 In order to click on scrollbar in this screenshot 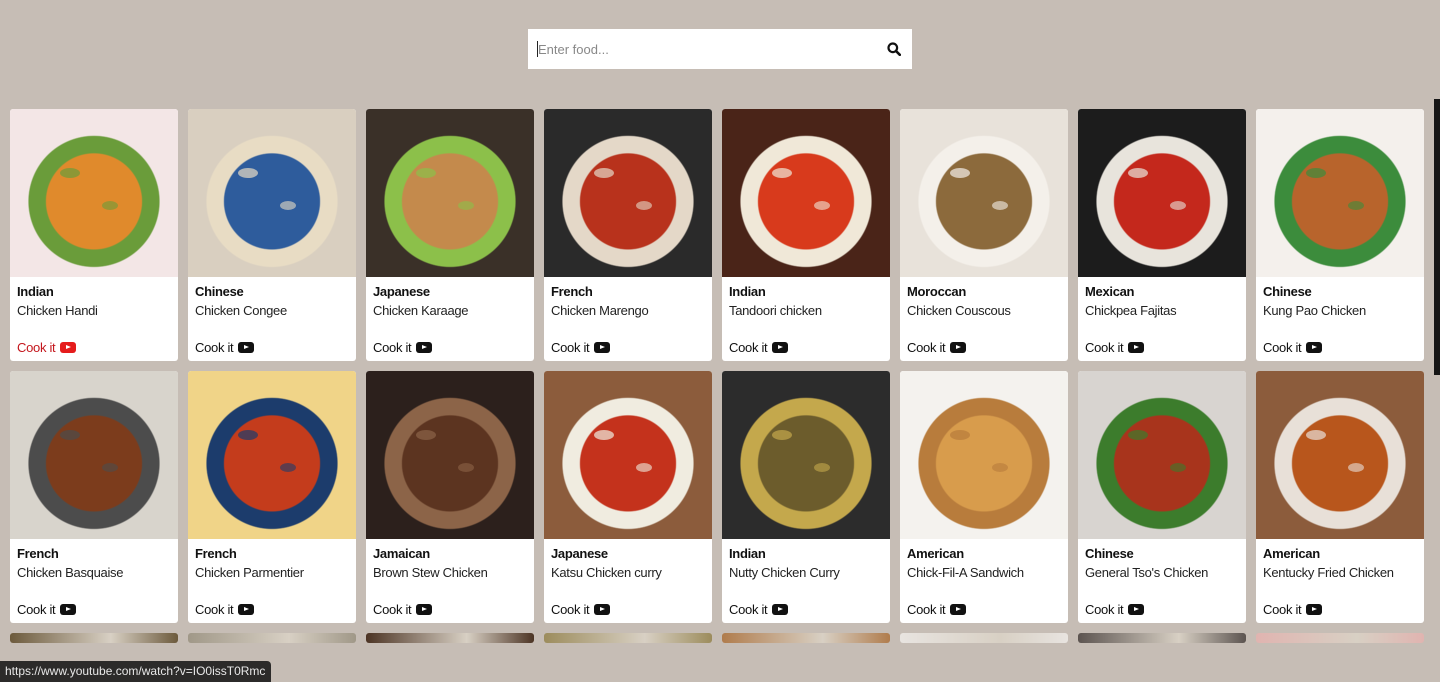, I will do `click(1437, 237)`.